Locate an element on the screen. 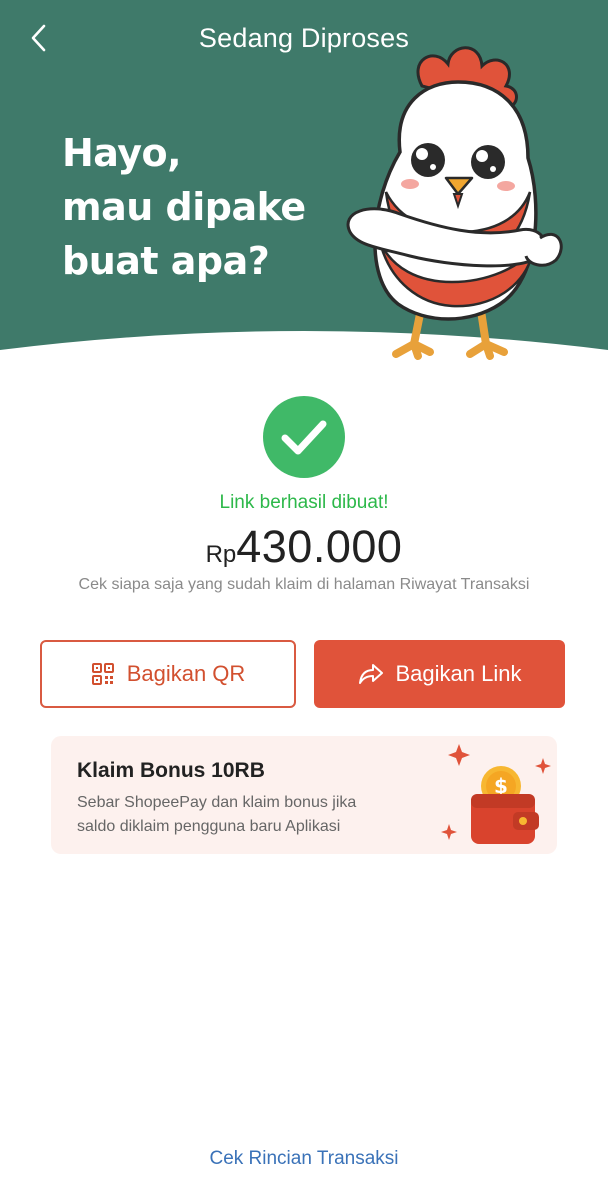 This screenshot has width=608, height=1200. bonus-description-line-1: Sebar ShopeePay dan klaim bonus jika is located at coordinates (217, 802).